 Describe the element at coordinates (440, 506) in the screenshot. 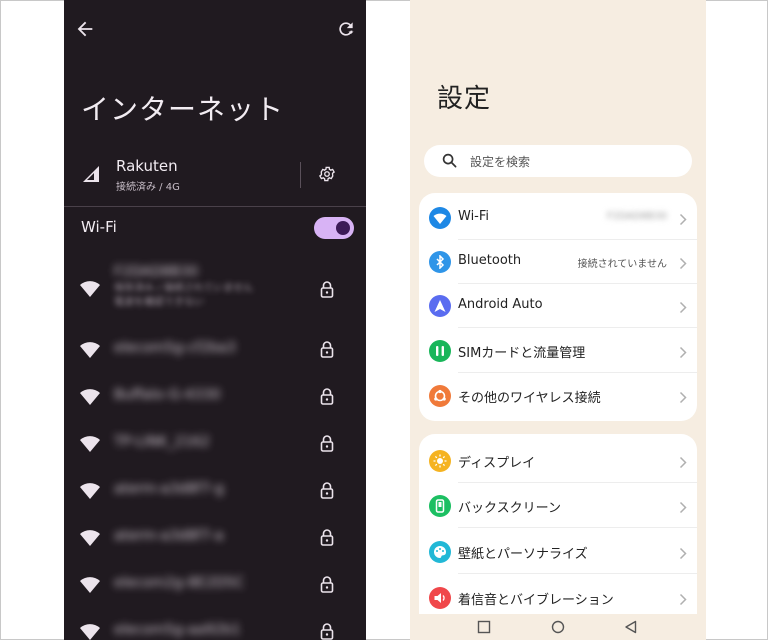

I see `phone-screen-icon` at that location.